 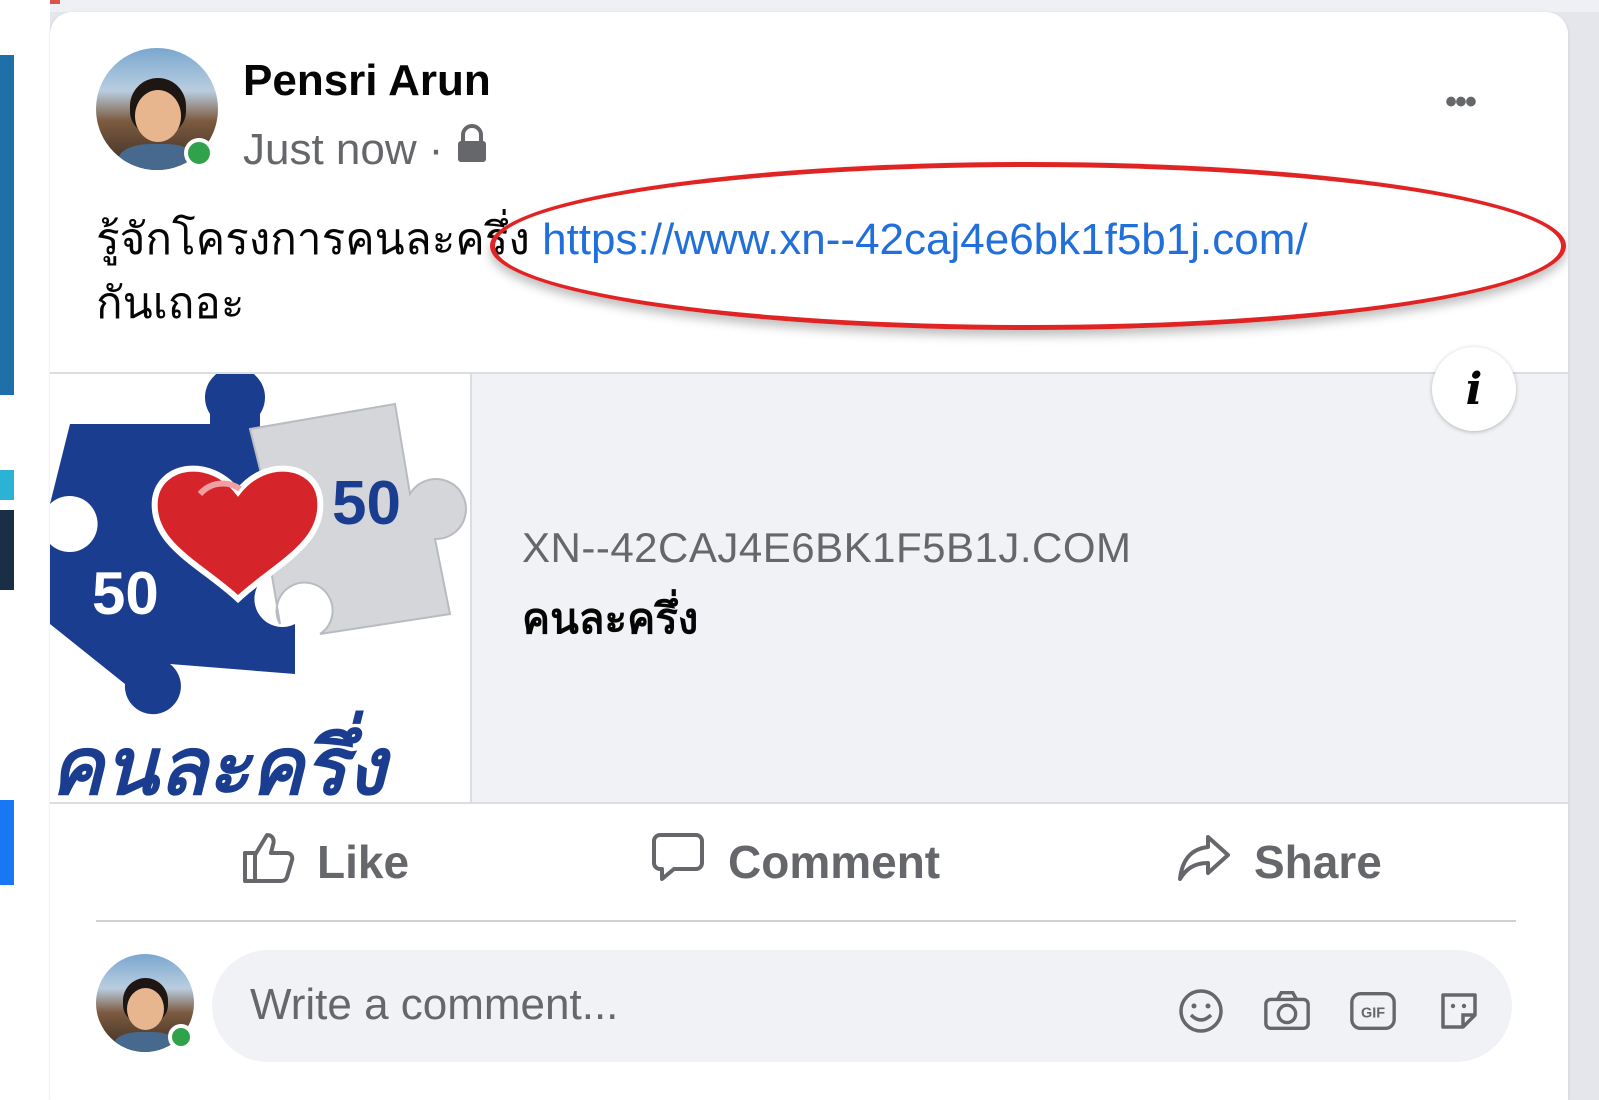 I want to click on post-actions-bar: Like Comment Share, so click(x=806, y=862).